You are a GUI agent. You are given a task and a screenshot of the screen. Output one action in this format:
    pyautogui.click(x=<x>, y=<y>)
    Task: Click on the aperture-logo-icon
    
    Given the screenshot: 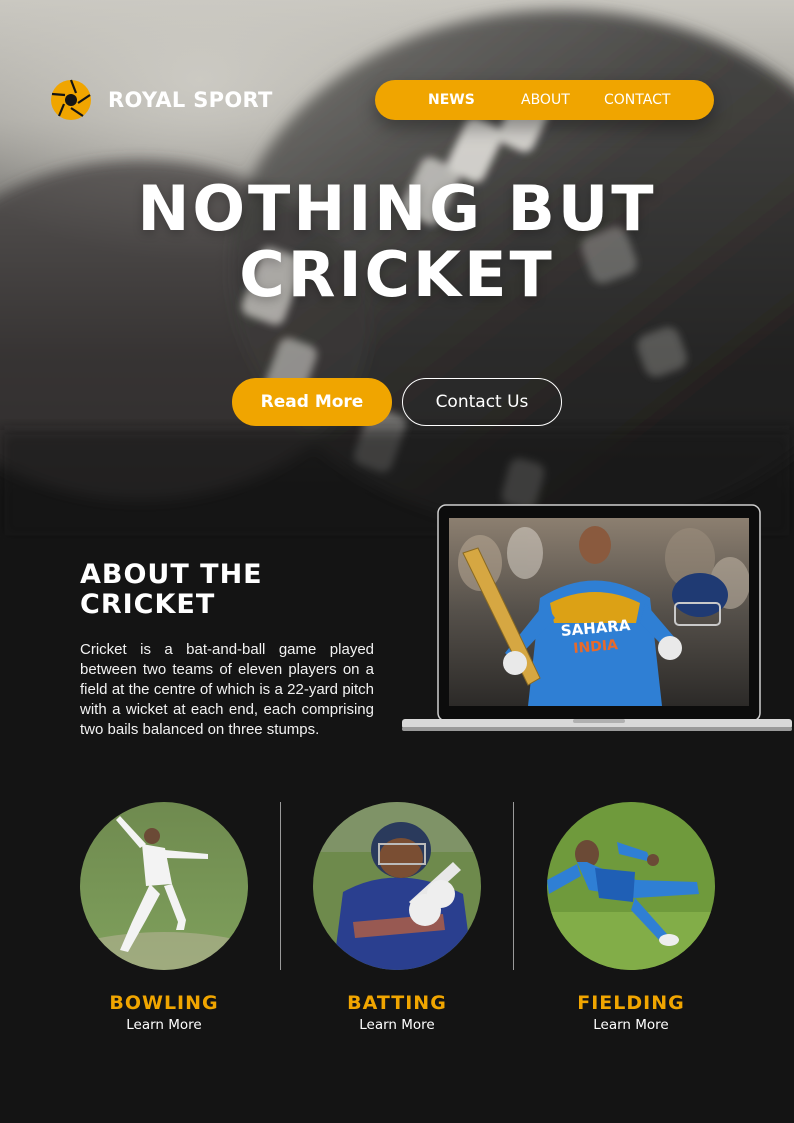 What is the action you would take?
    pyautogui.click(x=71, y=99)
    